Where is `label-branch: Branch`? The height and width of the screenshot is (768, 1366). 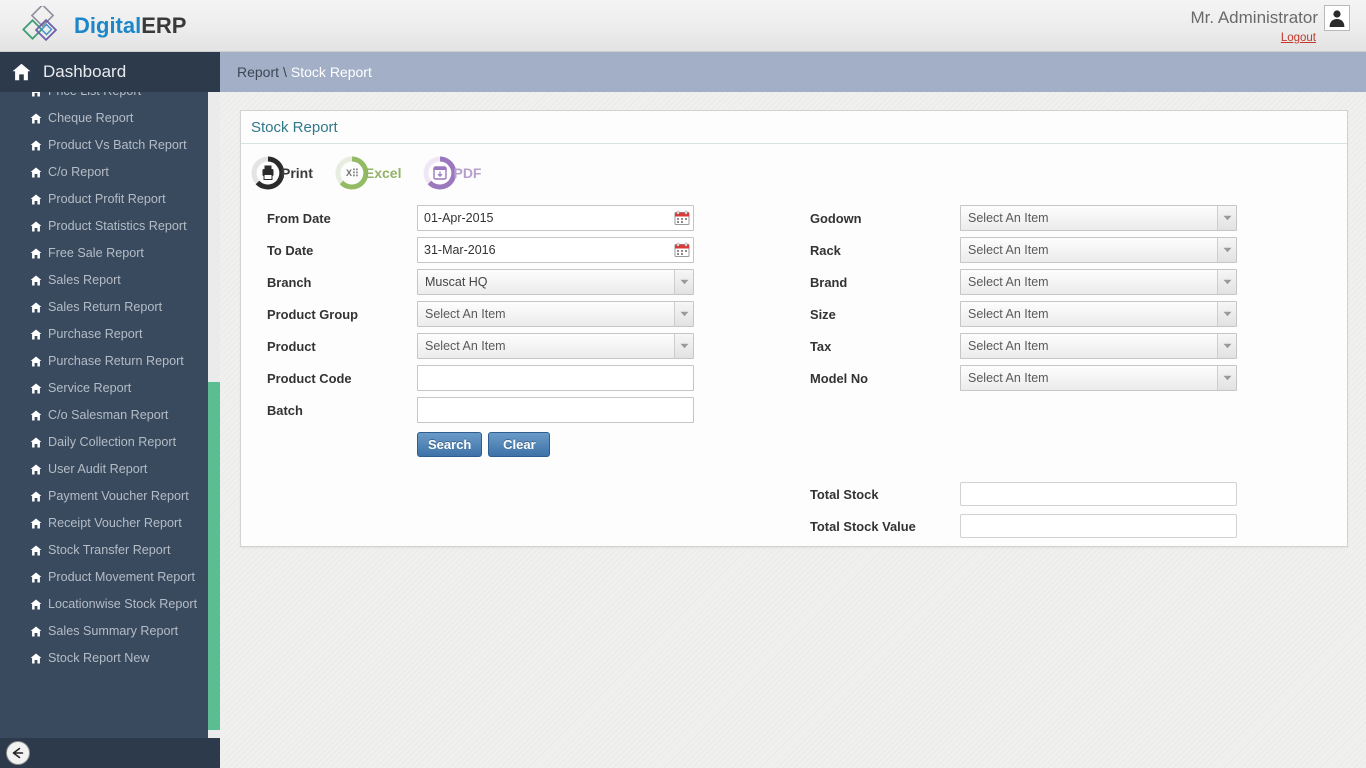
label-branch: Branch is located at coordinates (289, 282).